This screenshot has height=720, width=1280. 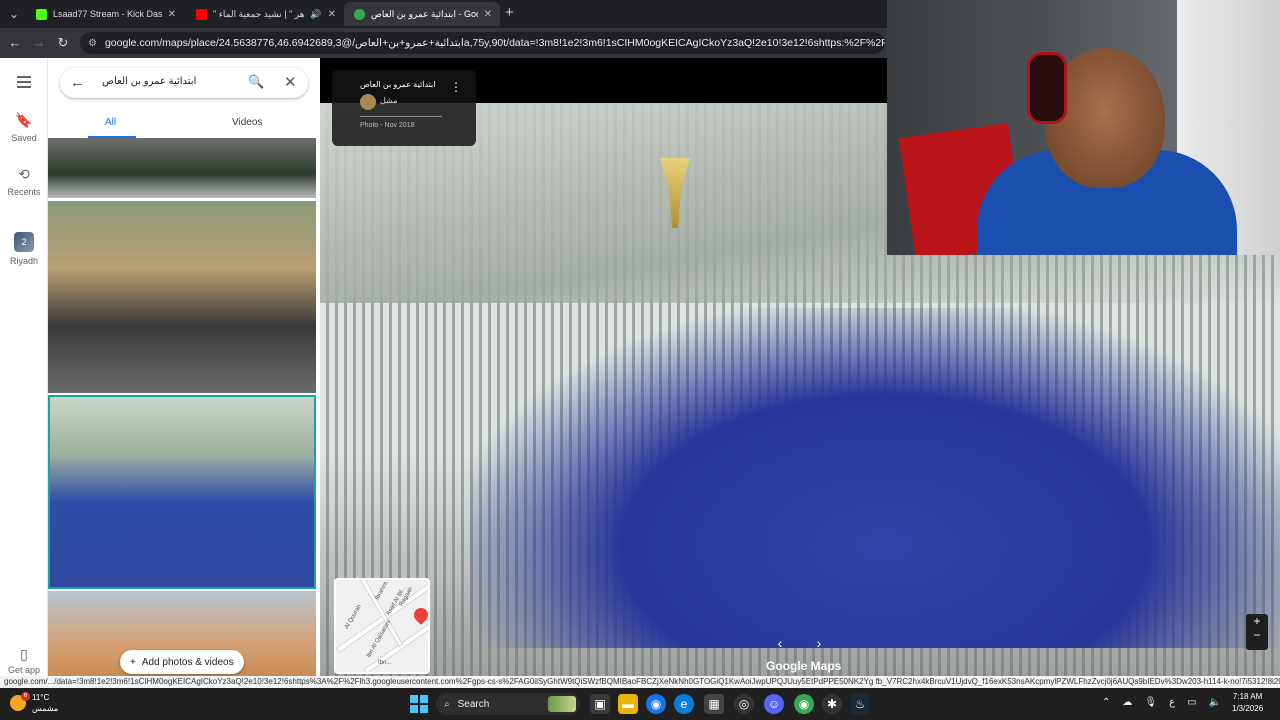 What do you see at coordinates (387, 125) in the screenshot?
I see `photo-date: Photo - Nov 2018` at bounding box center [387, 125].